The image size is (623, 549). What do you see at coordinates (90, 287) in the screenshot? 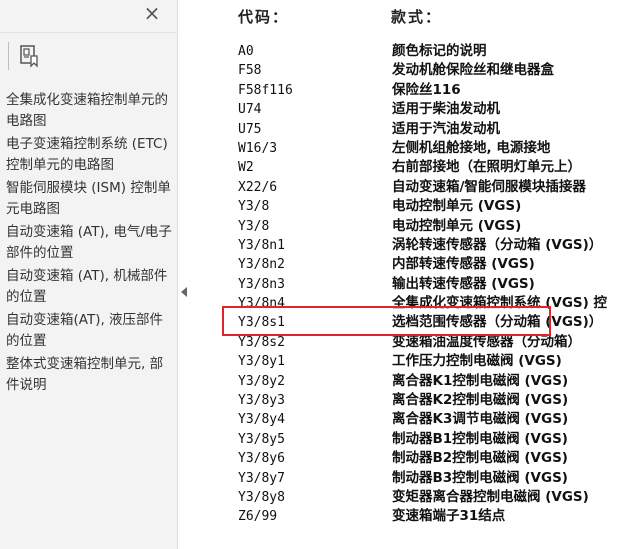
I see `bookmark-item-at-mechanical: 自动变速箱 (AT), 机械部件的位置` at bounding box center [90, 287].